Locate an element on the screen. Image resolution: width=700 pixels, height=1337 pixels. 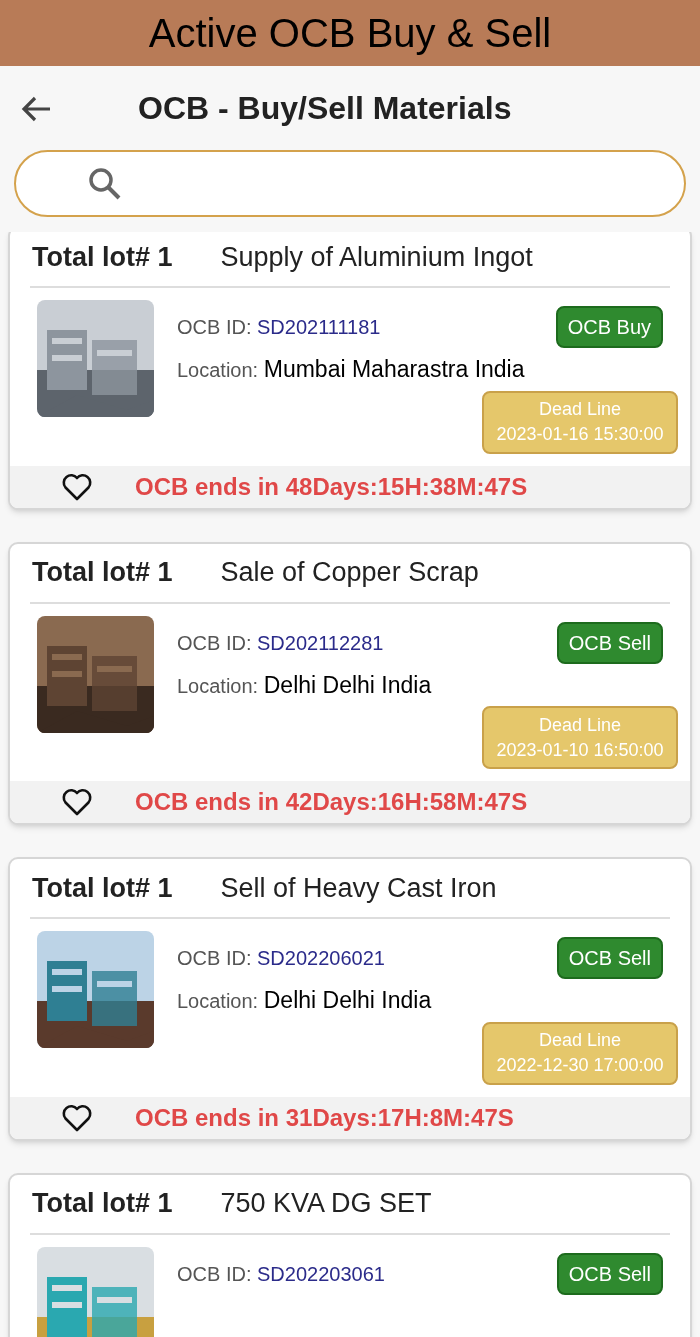
type-badge: OCB Buy is located at coordinates (609, 327).